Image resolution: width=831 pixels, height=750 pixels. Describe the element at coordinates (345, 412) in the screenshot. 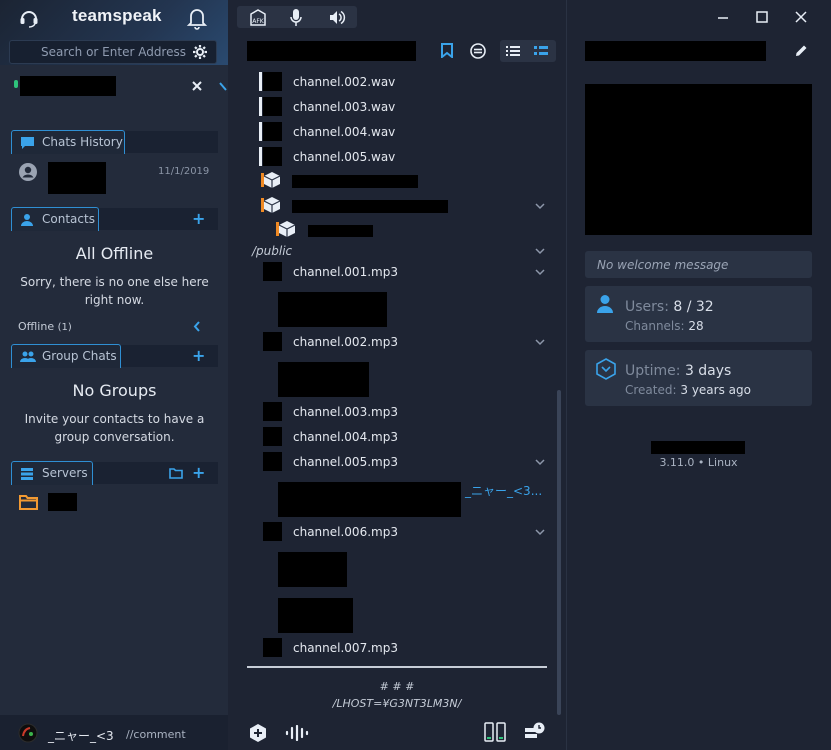

I see `channel-label: channel.003.mp3` at that location.